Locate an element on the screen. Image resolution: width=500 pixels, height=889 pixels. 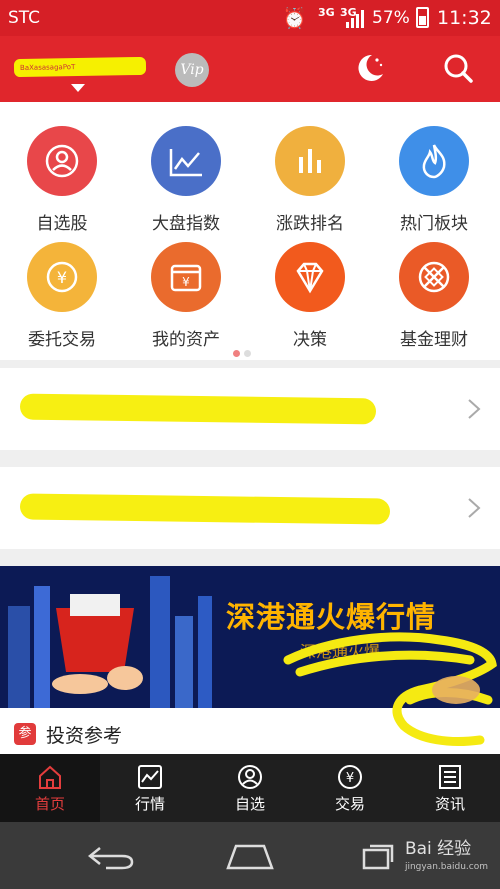
page-dot is located at coordinates (247, 353).